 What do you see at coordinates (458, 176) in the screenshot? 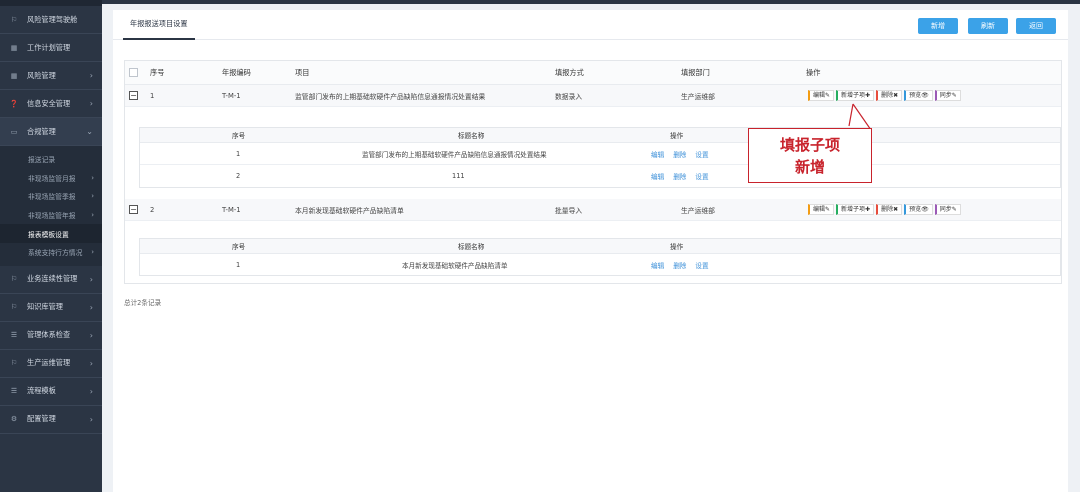
I see `child-title: 111` at bounding box center [458, 176].